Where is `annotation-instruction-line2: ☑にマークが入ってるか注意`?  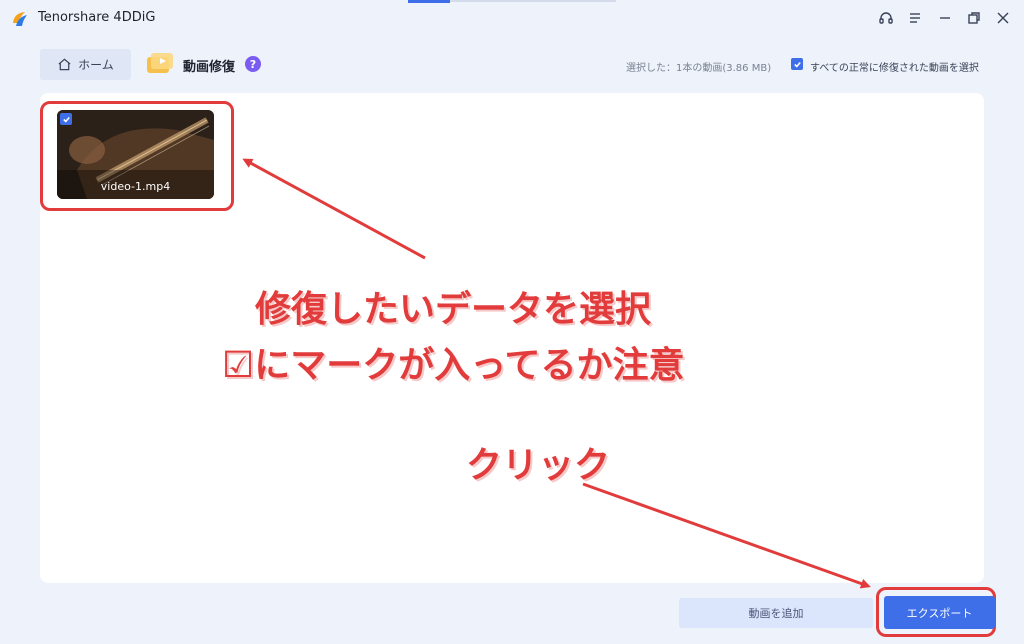 annotation-instruction-line2: ☑にマークが入ってるか注意 is located at coordinates (453, 365).